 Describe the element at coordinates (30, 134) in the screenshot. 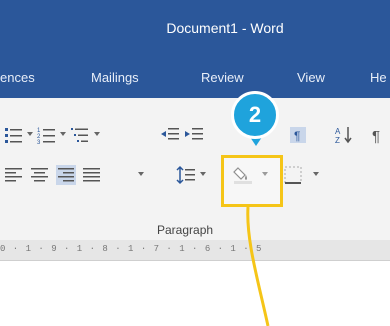

I see `bullets-dropdown-icon` at that location.